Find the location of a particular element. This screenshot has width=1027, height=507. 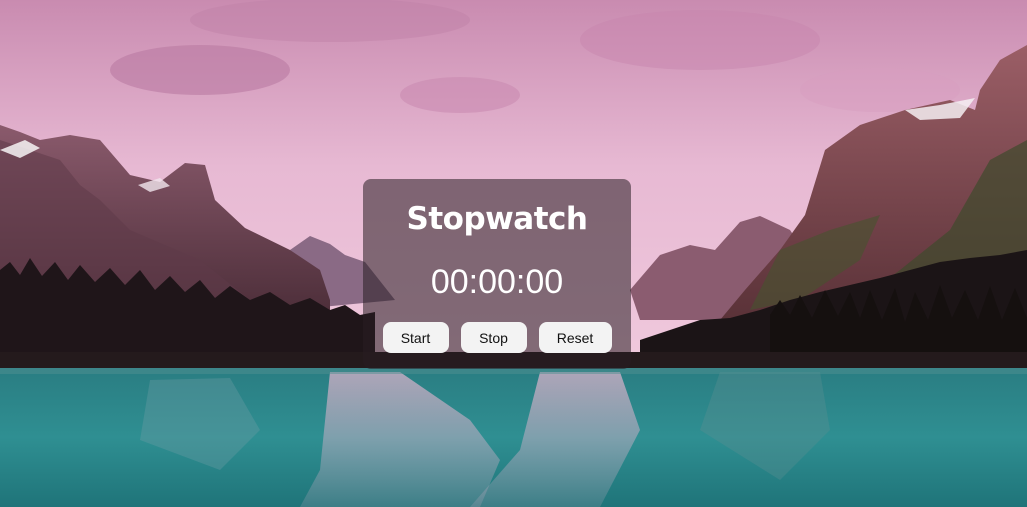

reset-button: Reset is located at coordinates (575, 337).